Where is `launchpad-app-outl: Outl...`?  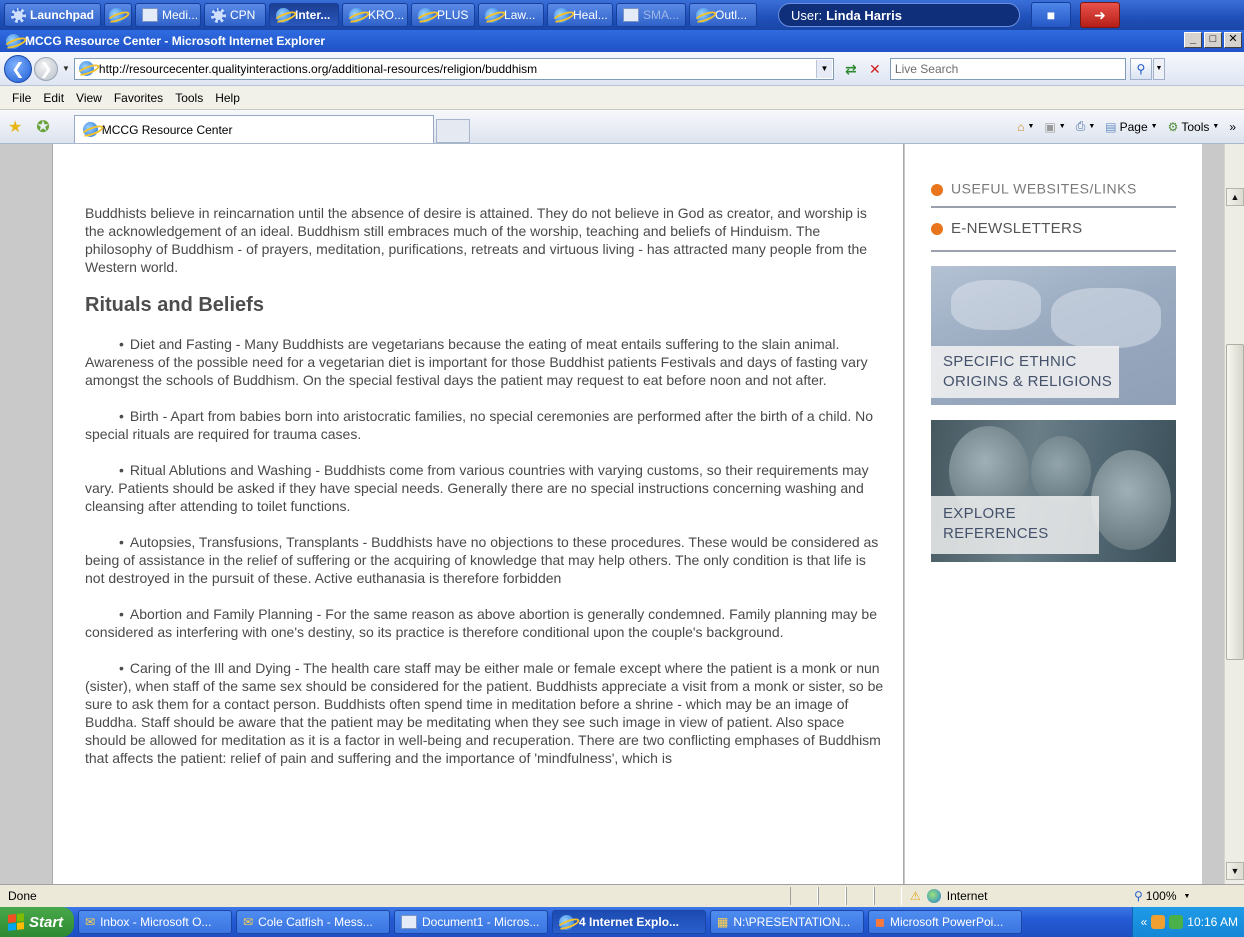 launchpad-app-outl: Outl... is located at coordinates (723, 15).